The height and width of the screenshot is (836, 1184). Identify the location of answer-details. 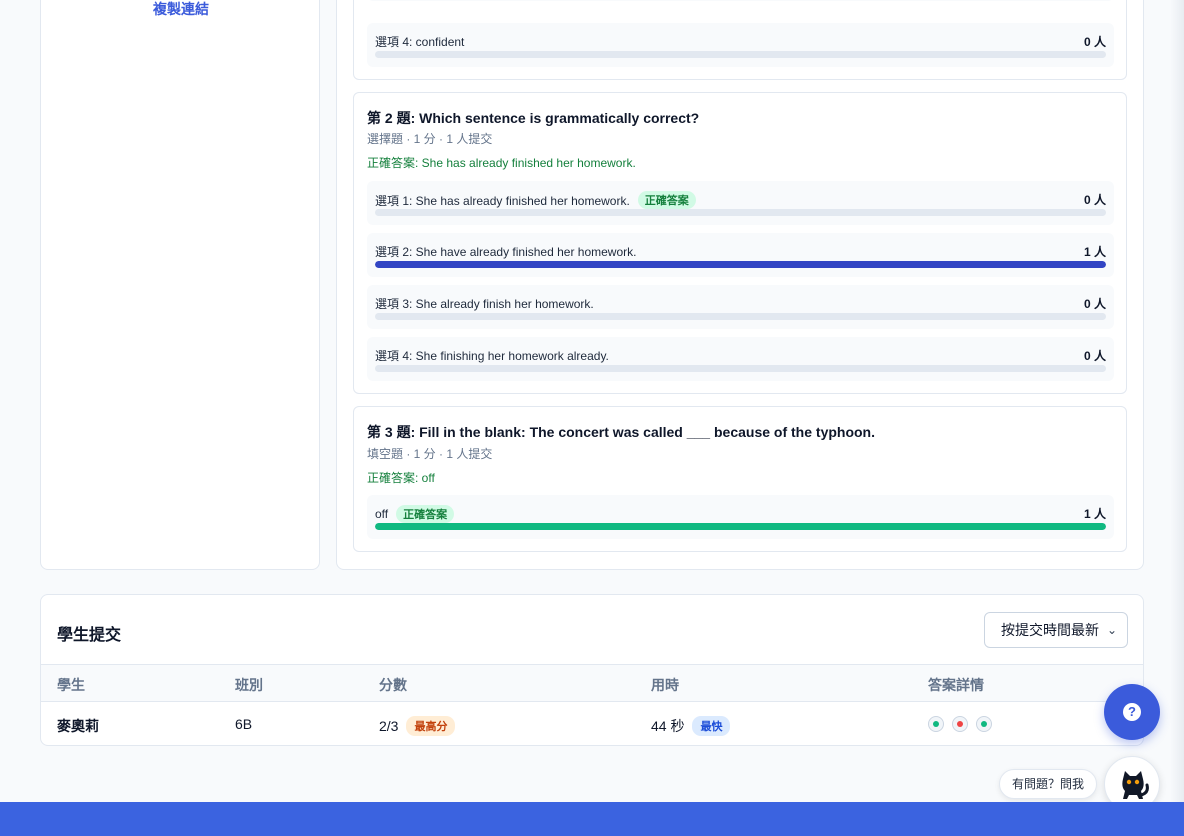
(960, 724).